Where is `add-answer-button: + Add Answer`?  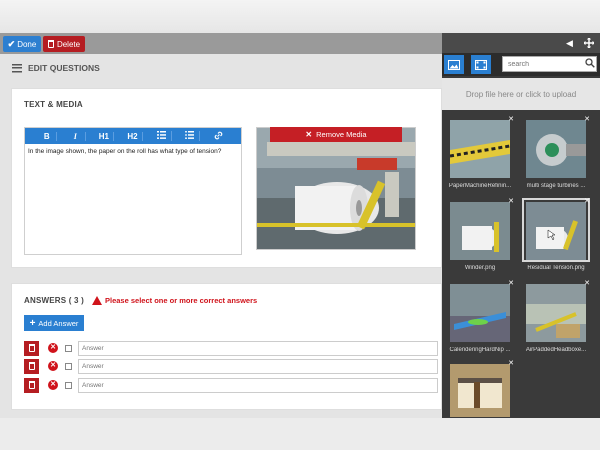 add-answer-button: + Add Answer is located at coordinates (54, 323).